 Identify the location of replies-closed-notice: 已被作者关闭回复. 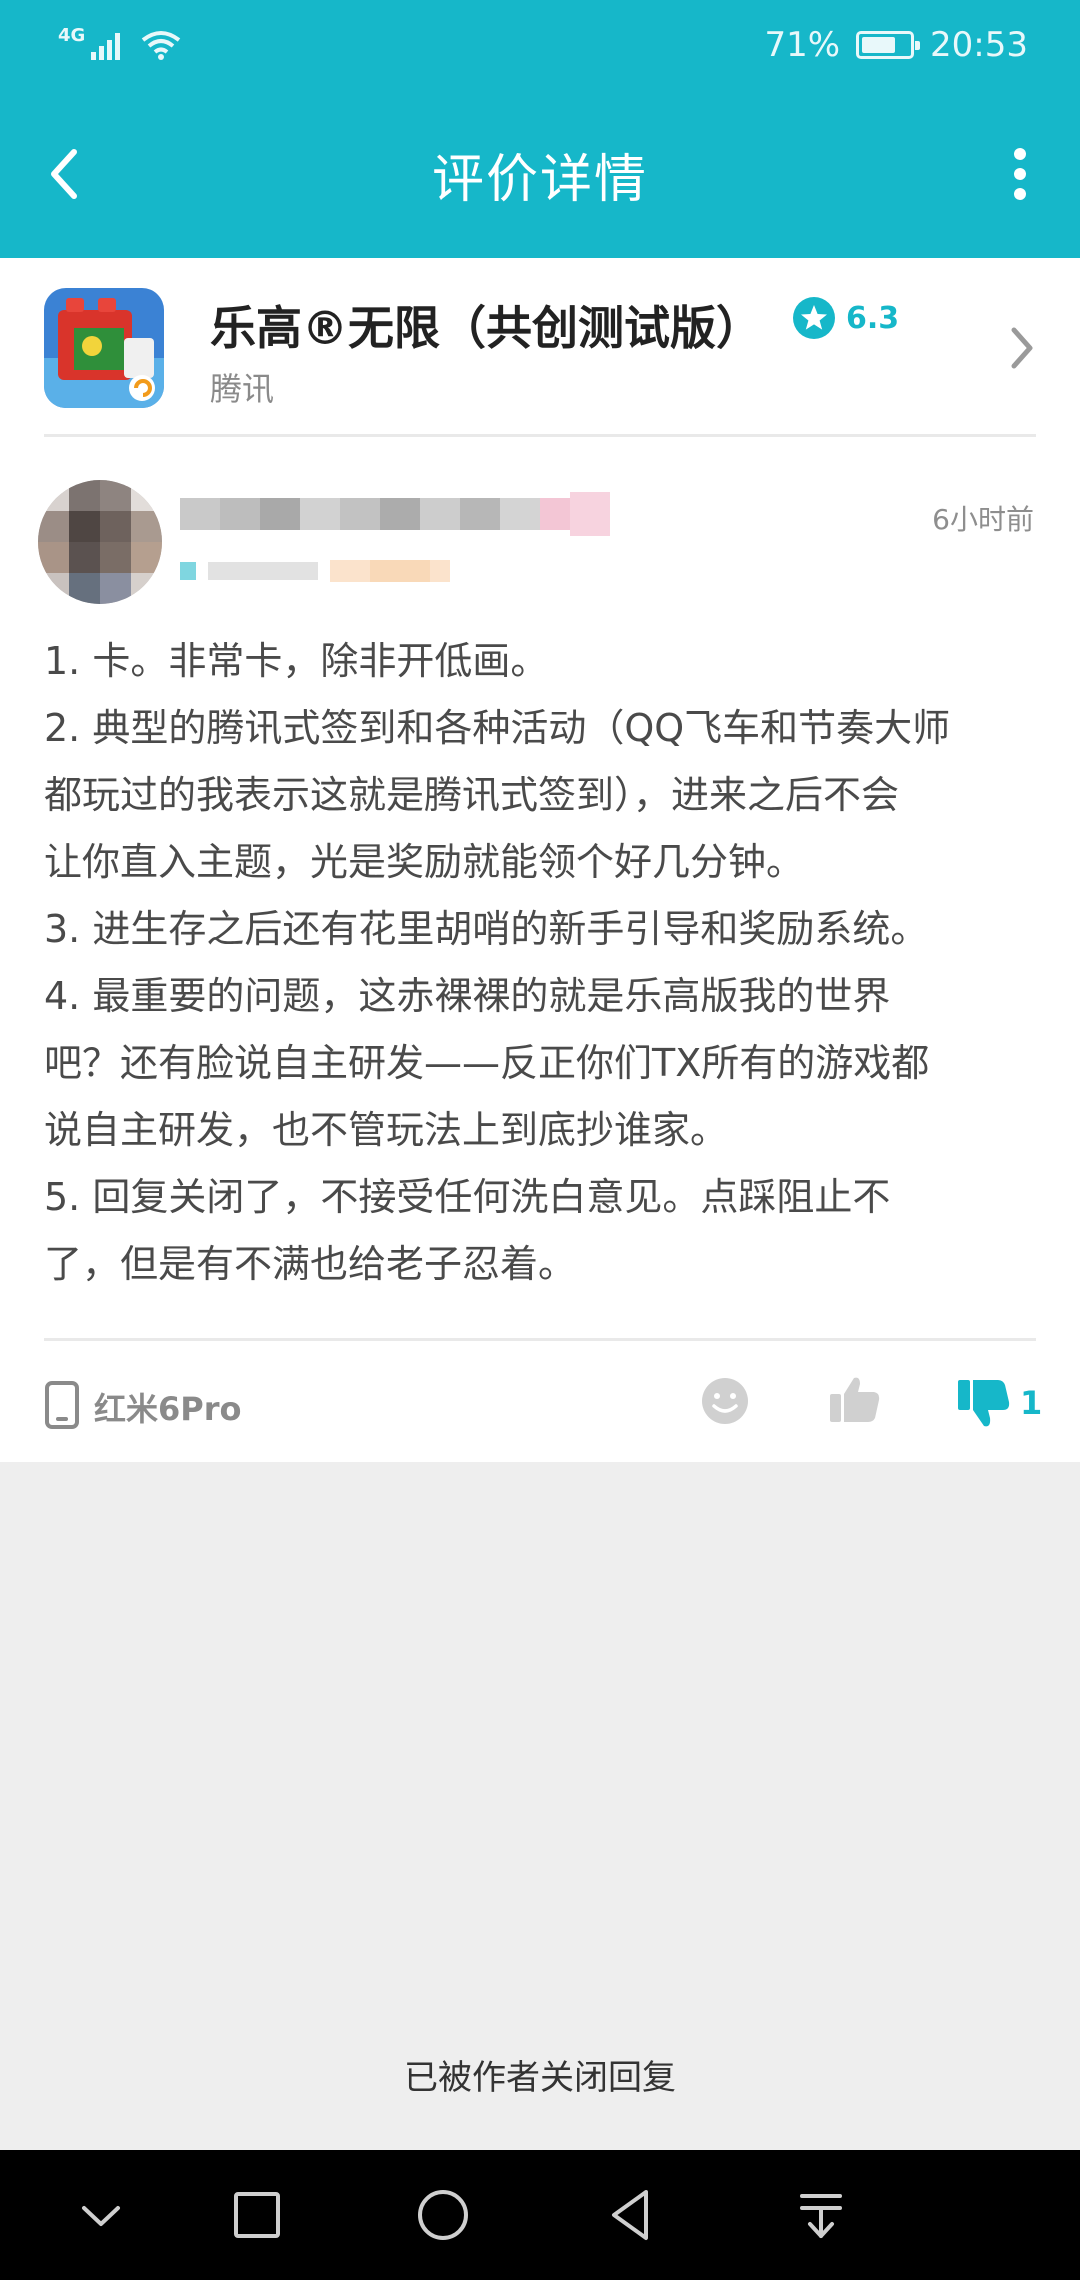
(540, 2078).